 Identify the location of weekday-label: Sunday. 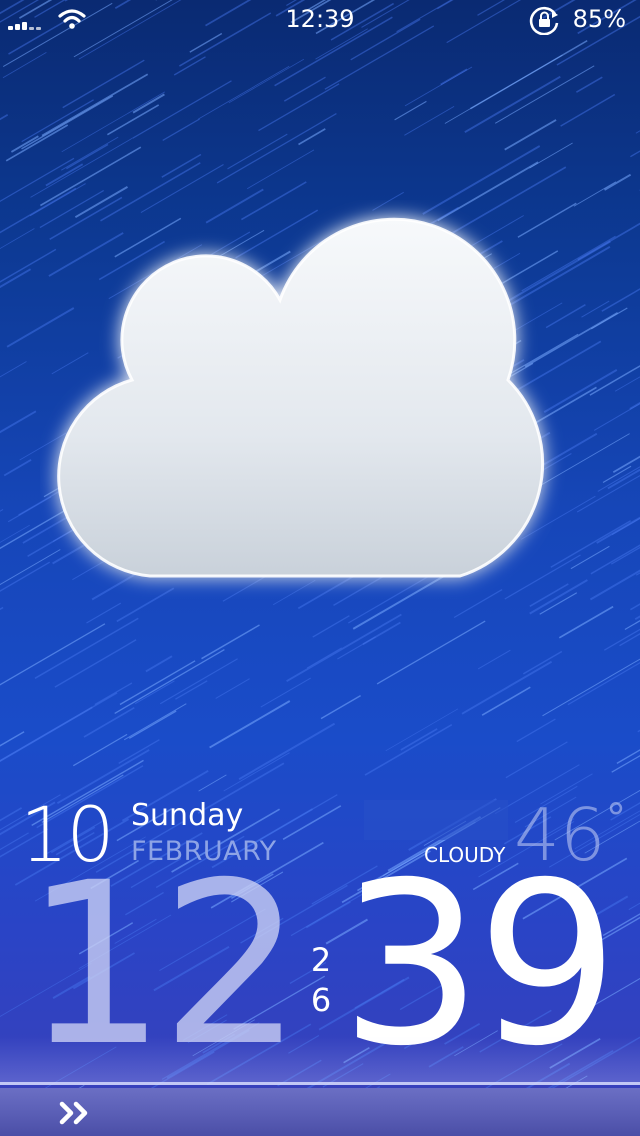
(187, 815).